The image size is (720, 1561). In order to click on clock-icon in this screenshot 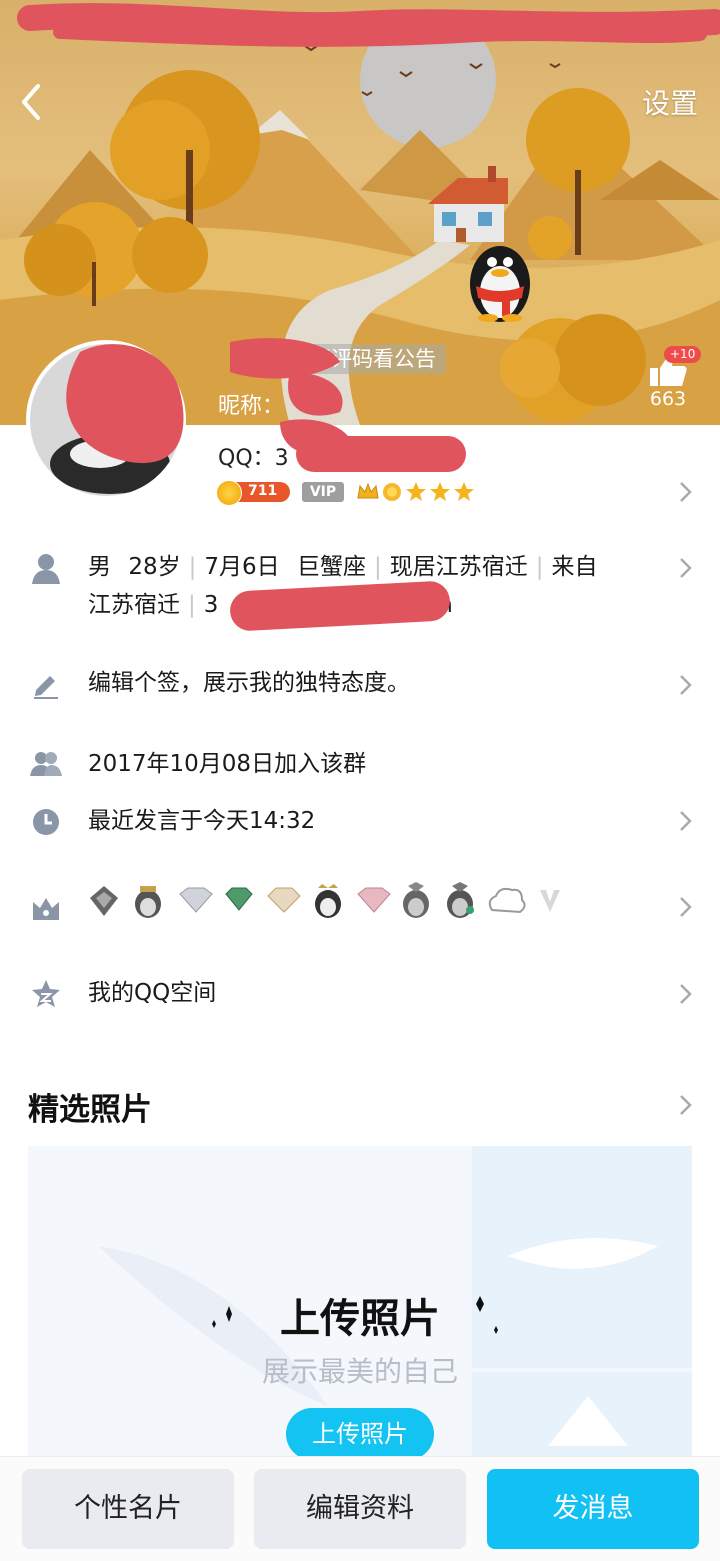, I will do `click(46, 822)`.